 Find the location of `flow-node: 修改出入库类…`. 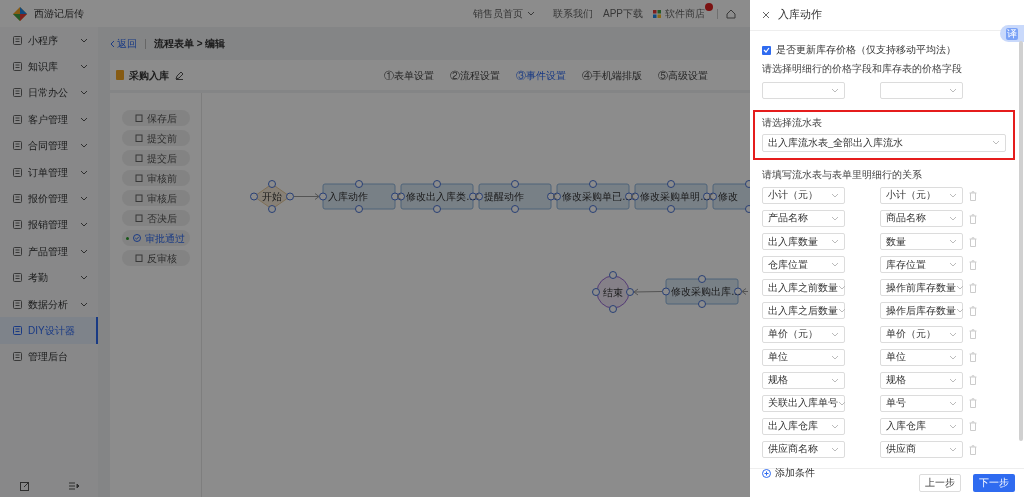

flow-node: 修改出入库类… is located at coordinates (437, 196).